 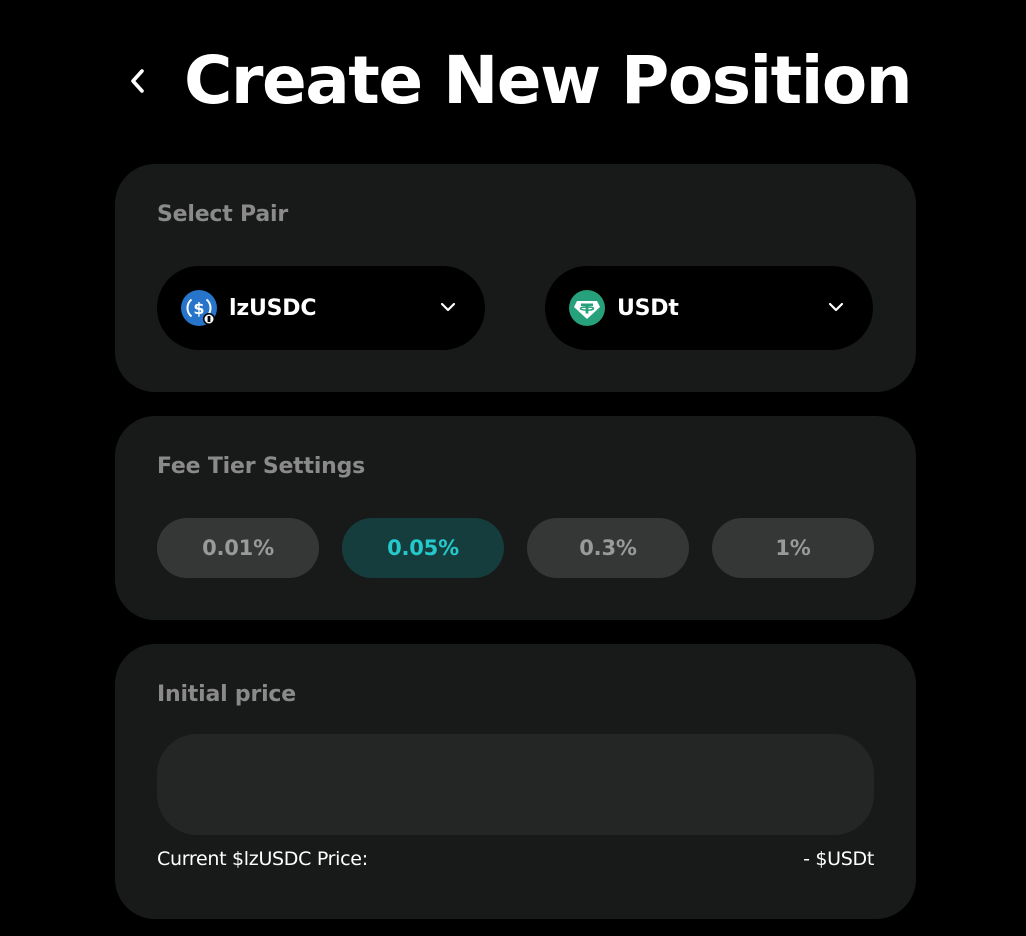 I want to click on page-header: Create New Position, so click(x=515, y=81).